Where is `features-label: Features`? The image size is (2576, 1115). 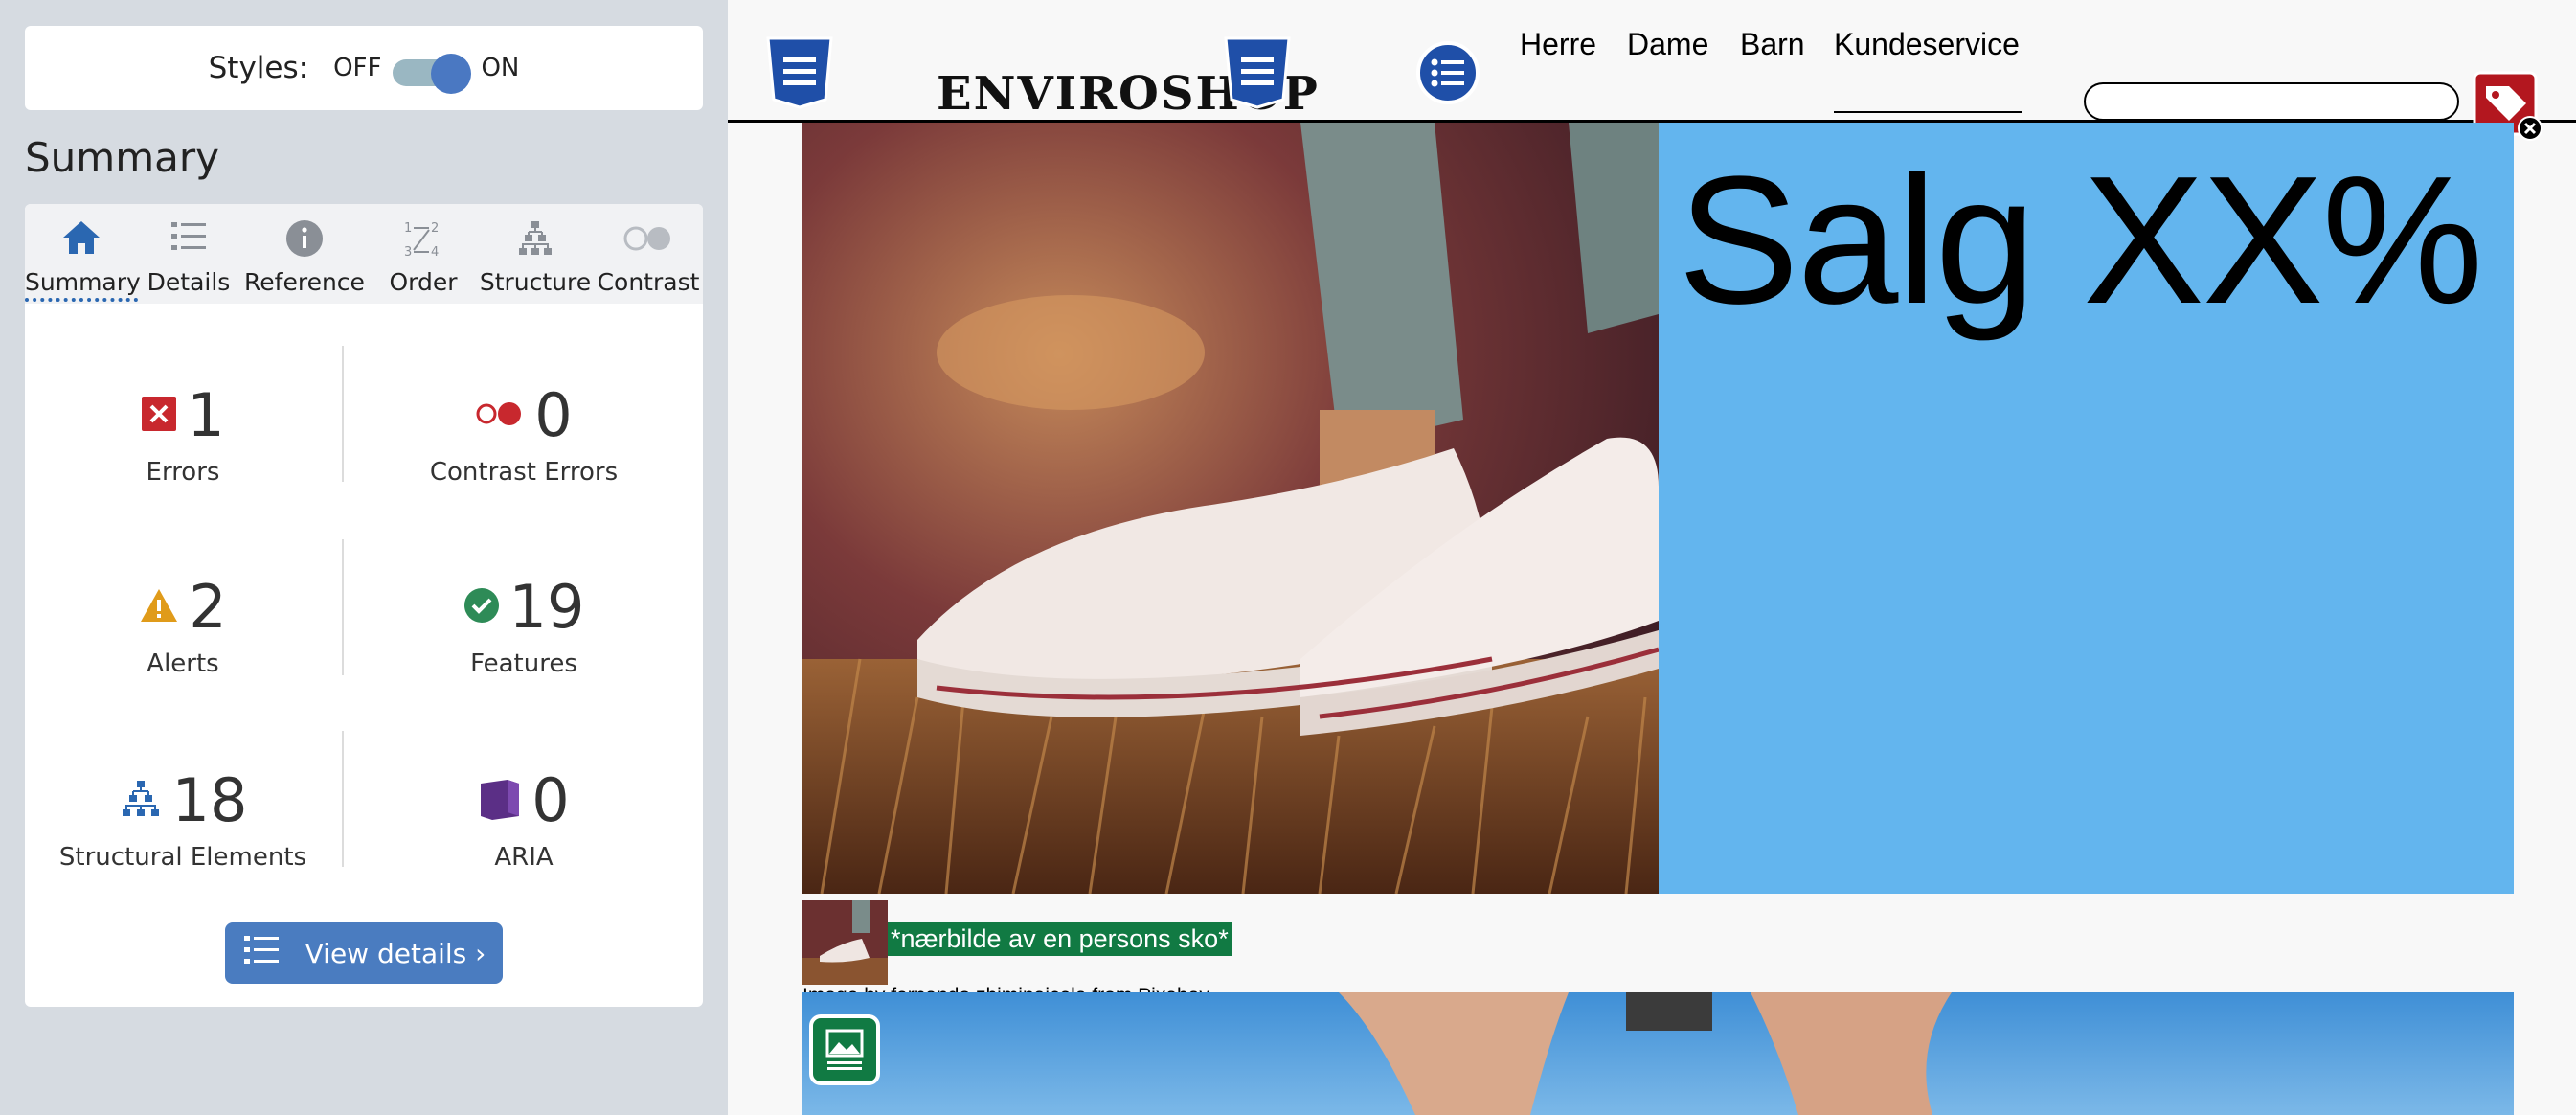 features-label: Features is located at coordinates (523, 664).